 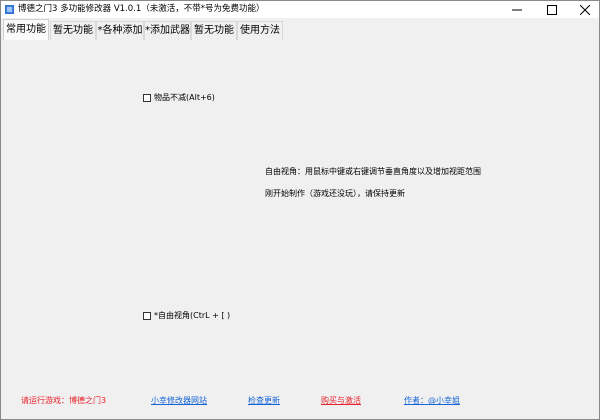 I want to click on close-button, so click(x=585, y=9).